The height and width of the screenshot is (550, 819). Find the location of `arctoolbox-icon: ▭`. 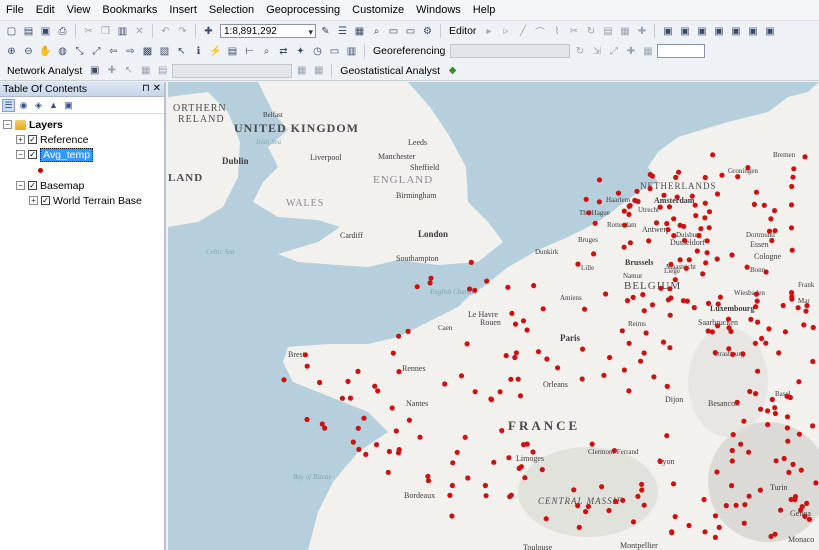

arctoolbox-icon: ▭ is located at coordinates (393, 31).